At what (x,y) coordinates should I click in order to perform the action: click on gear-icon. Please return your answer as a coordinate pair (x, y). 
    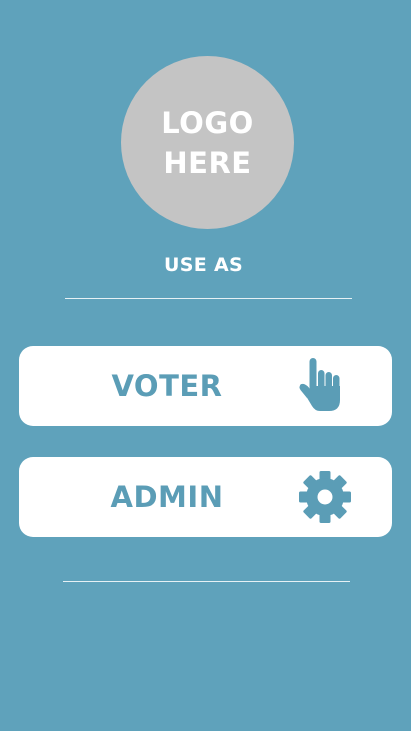
    Looking at the image, I should click on (325, 497).